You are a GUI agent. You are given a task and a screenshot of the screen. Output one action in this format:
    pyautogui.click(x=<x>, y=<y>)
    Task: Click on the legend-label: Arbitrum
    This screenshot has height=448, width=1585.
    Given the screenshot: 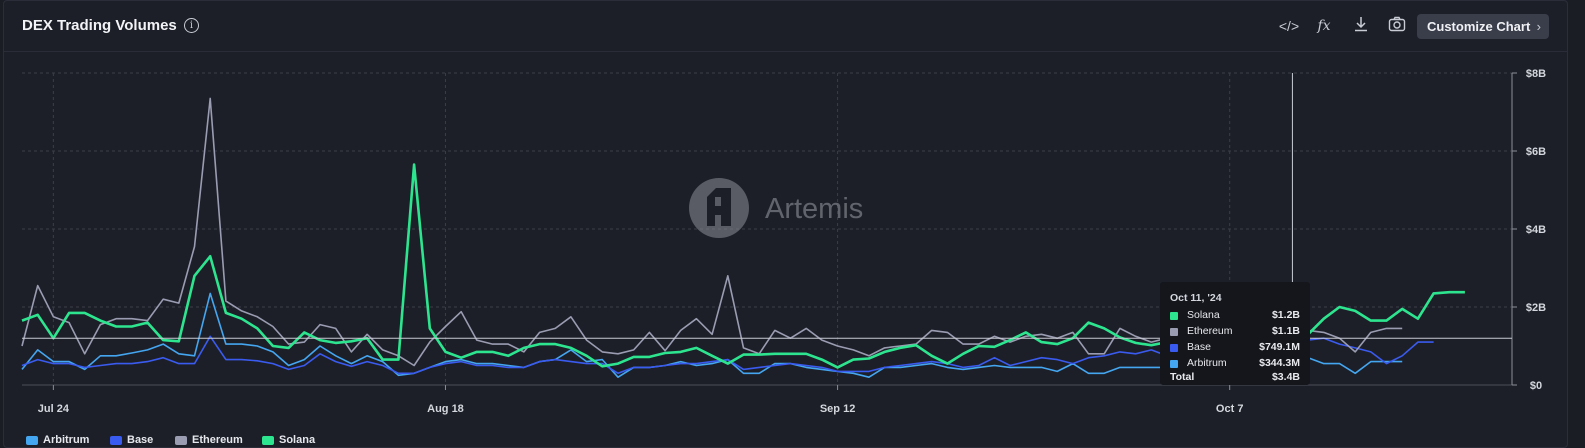 What is the action you would take?
    pyautogui.click(x=66, y=440)
    